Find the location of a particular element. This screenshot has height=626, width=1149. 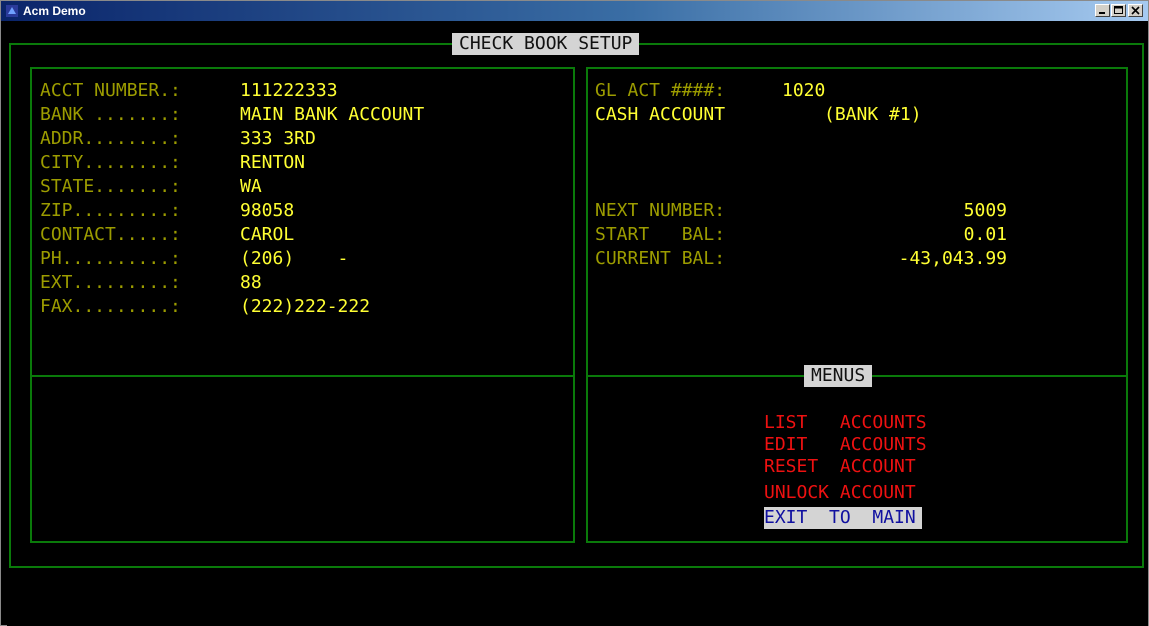

close-button is located at coordinates (1135, 10).